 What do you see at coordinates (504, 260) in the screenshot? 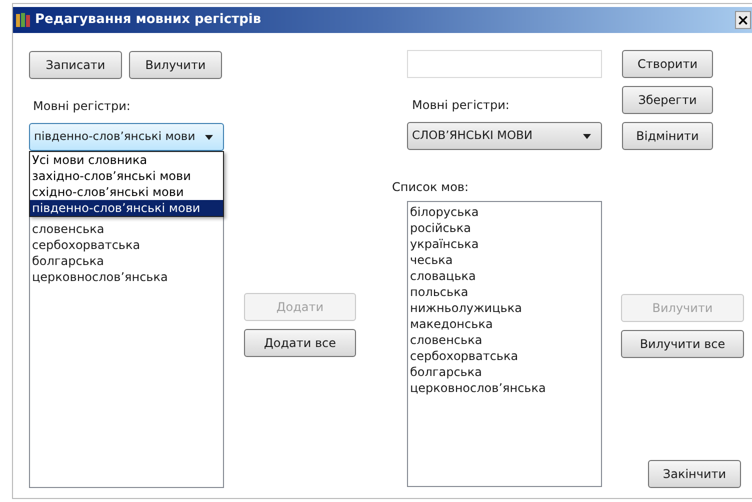
I see `list-item: чеська` at bounding box center [504, 260].